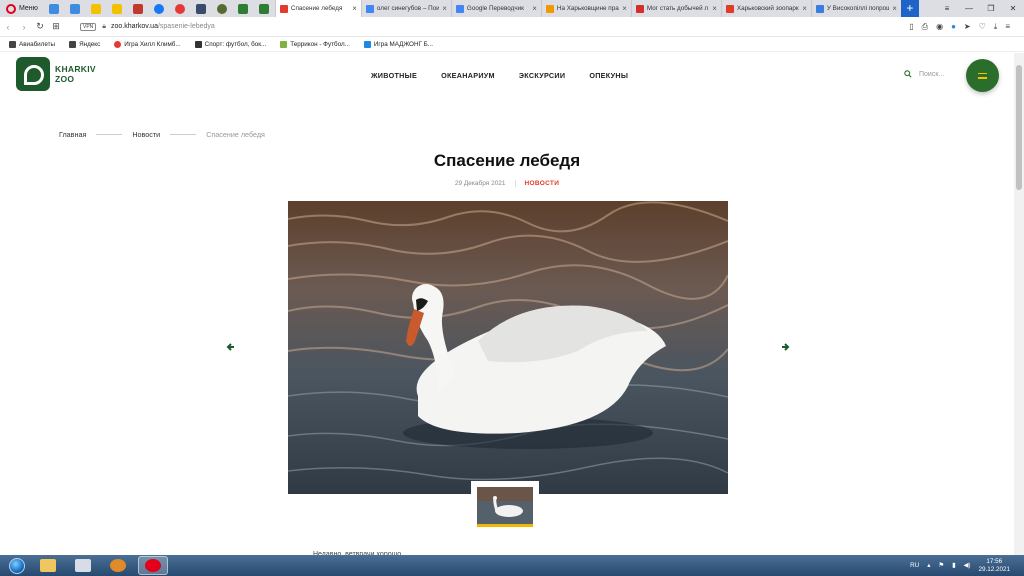  Describe the element at coordinates (72, 134) in the screenshot. I see `breadcrumb-home: Главная` at that location.